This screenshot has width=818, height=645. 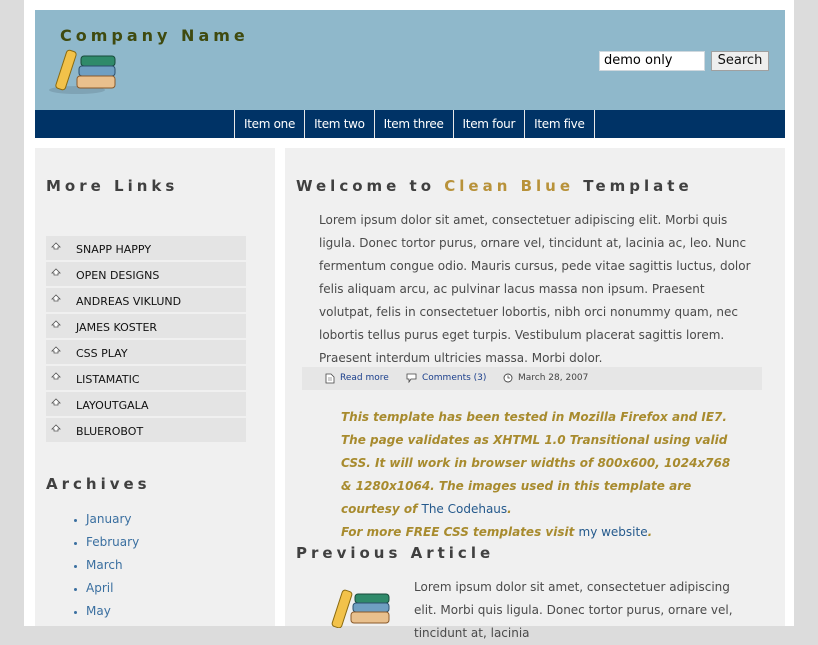 What do you see at coordinates (413, 124) in the screenshot?
I see `nav-item-three: Item three` at bounding box center [413, 124].